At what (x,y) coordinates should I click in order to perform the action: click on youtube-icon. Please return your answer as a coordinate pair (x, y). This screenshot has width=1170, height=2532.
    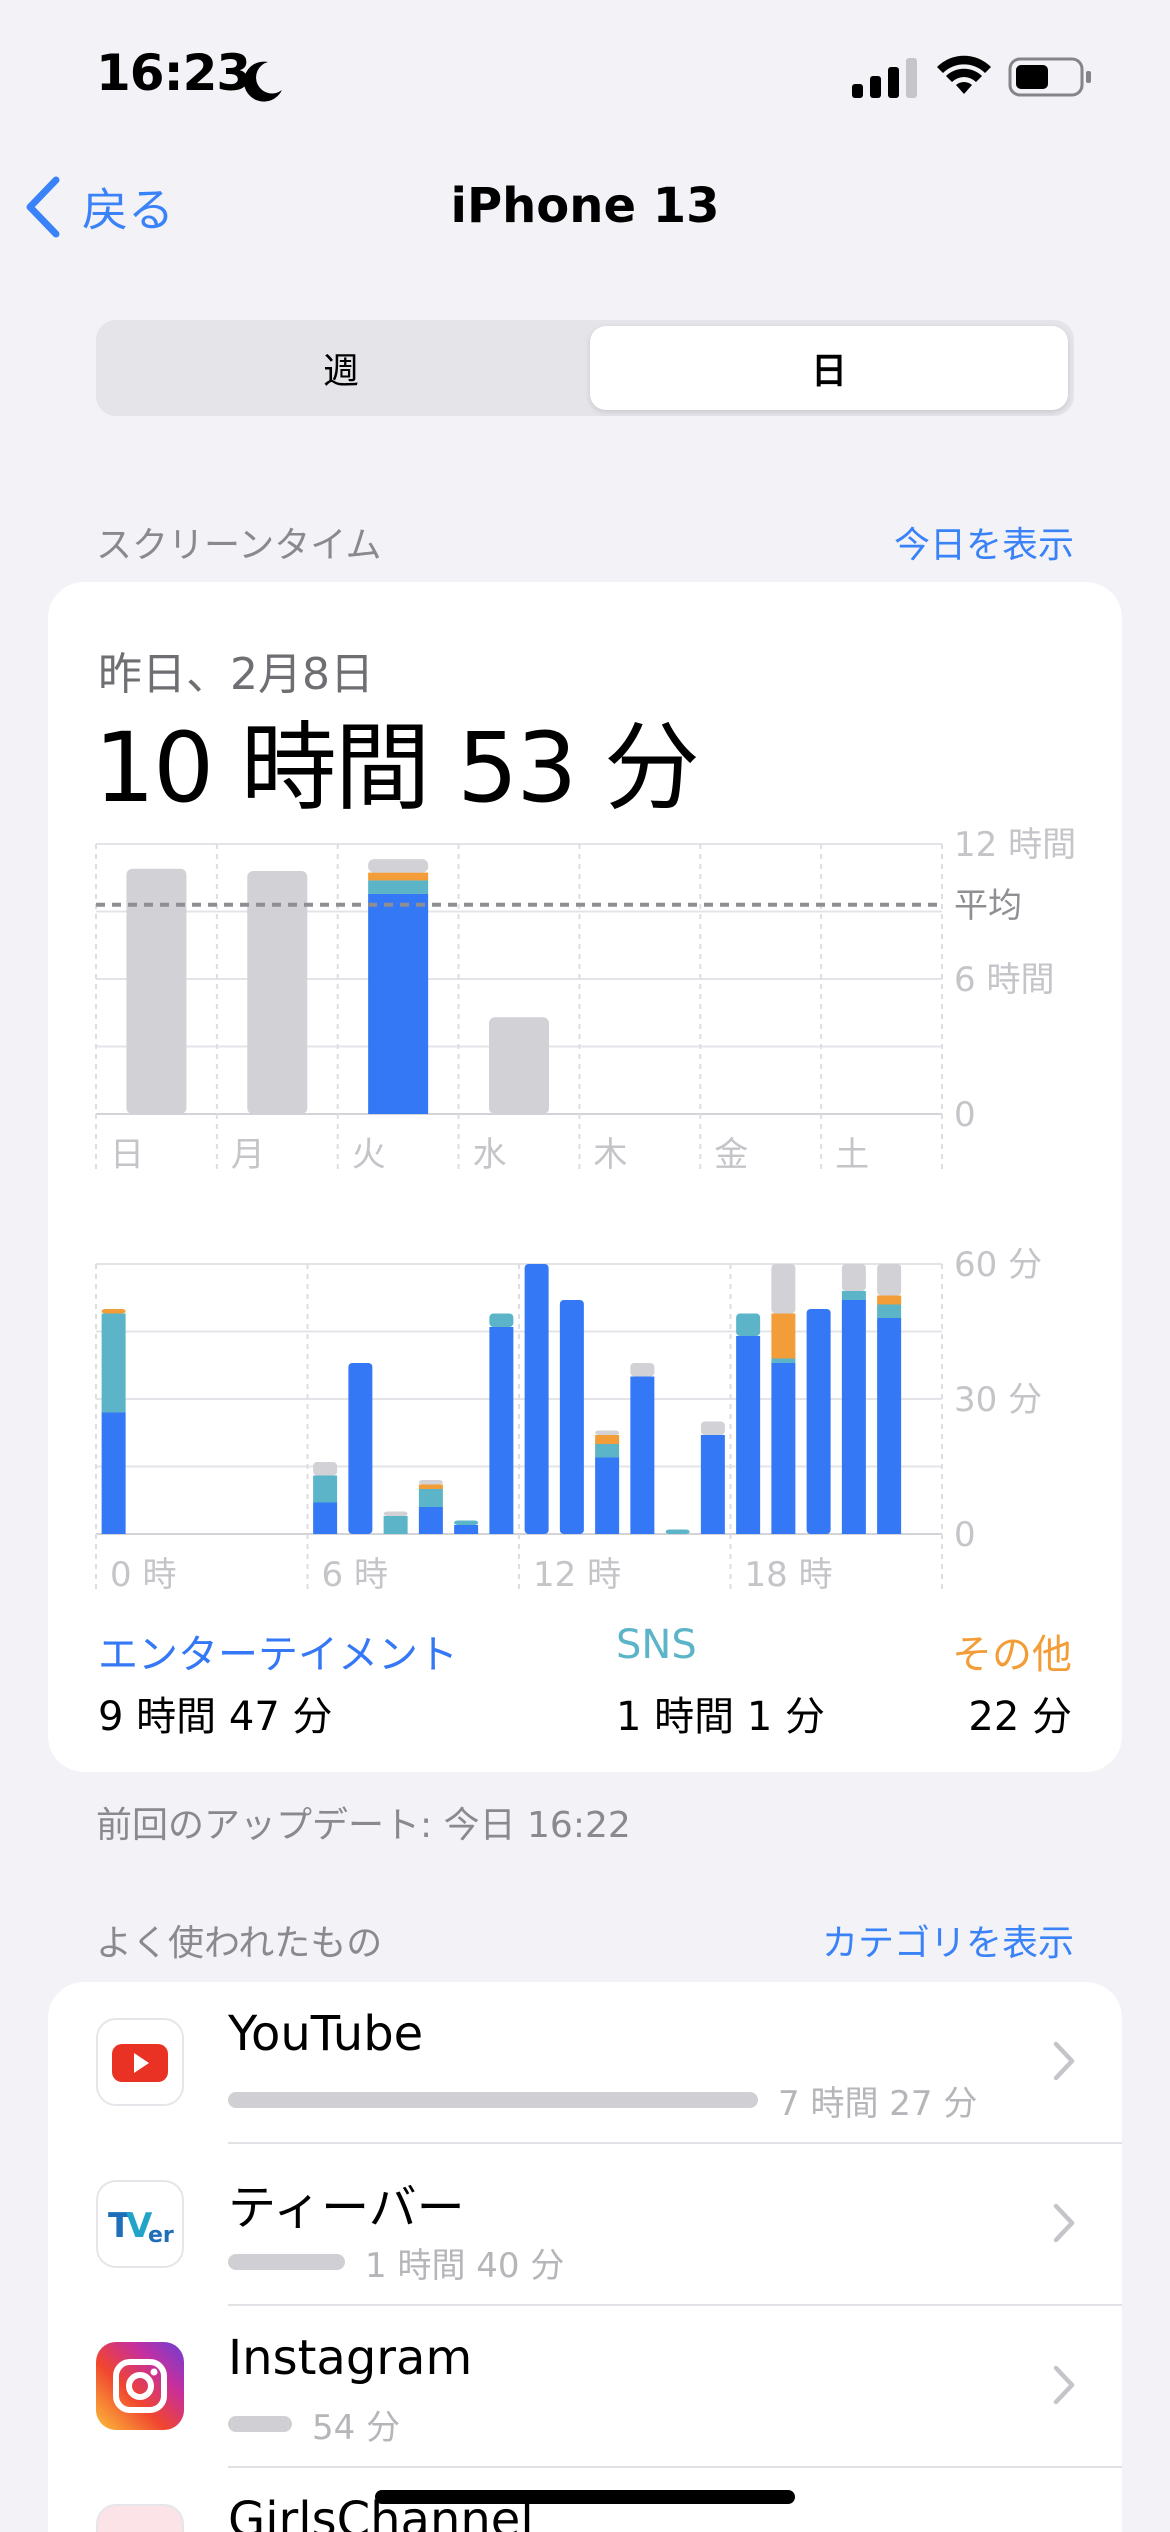
    Looking at the image, I should click on (140, 2062).